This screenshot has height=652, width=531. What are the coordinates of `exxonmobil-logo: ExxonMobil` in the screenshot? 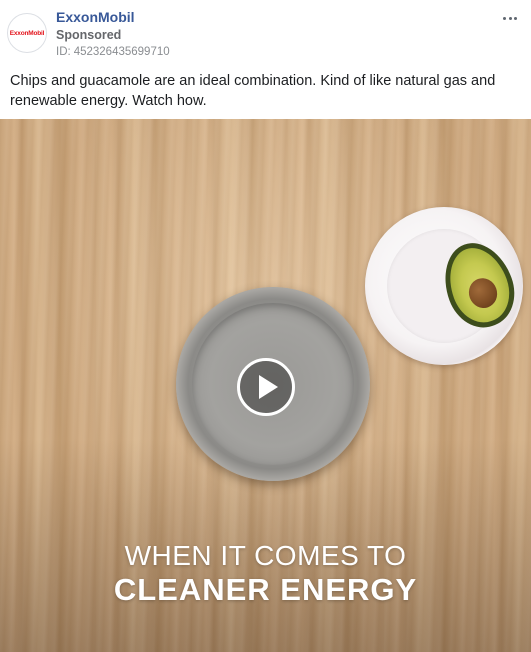 It's located at (27, 33).